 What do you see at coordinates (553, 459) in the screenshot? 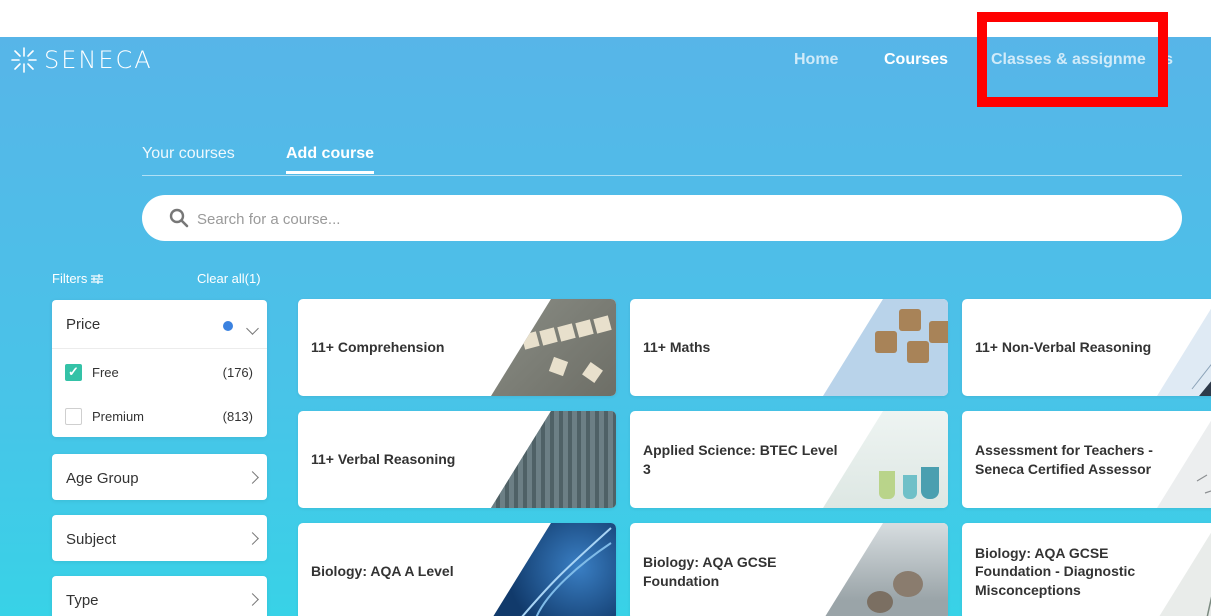
I see `course-image-letter-blocks` at bounding box center [553, 459].